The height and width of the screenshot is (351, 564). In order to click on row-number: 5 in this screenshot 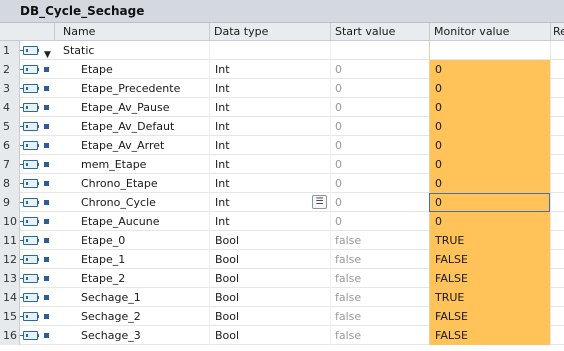, I will do `click(10, 126)`.